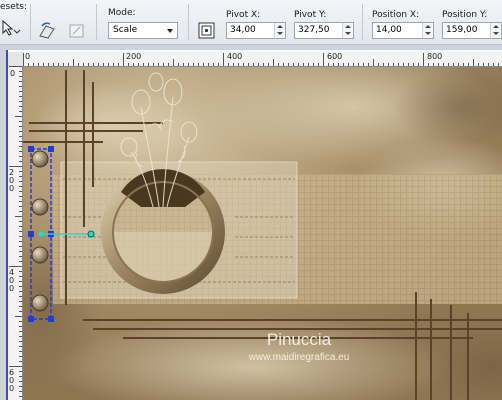 This screenshot has height=400, width=502. Describe the element at coordinates (207, 31) in the screenshot. I see `pivot-point-icon` at that location.